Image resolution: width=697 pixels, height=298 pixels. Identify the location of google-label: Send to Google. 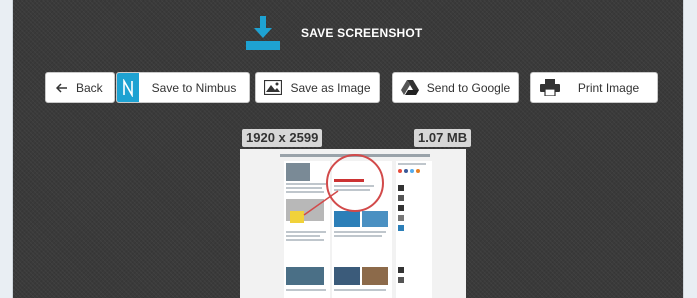
(468, 87).